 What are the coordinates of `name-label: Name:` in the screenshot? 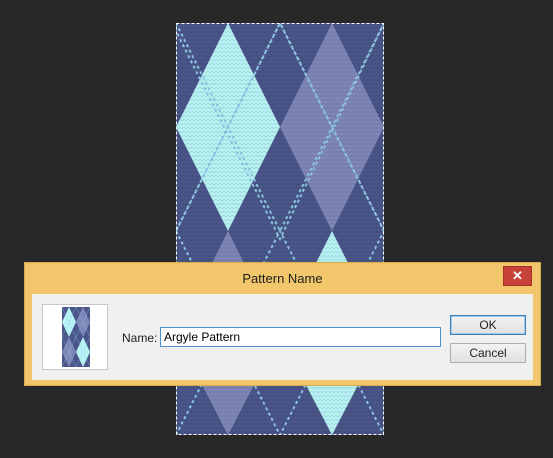 It's located at (140, 338).